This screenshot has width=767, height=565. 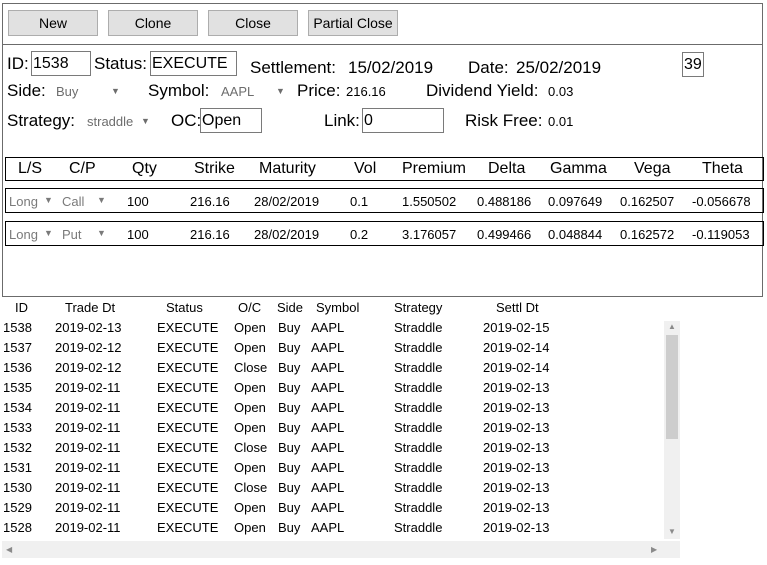 I want to click on trade-id: 1537, so click(x=17, y=347).